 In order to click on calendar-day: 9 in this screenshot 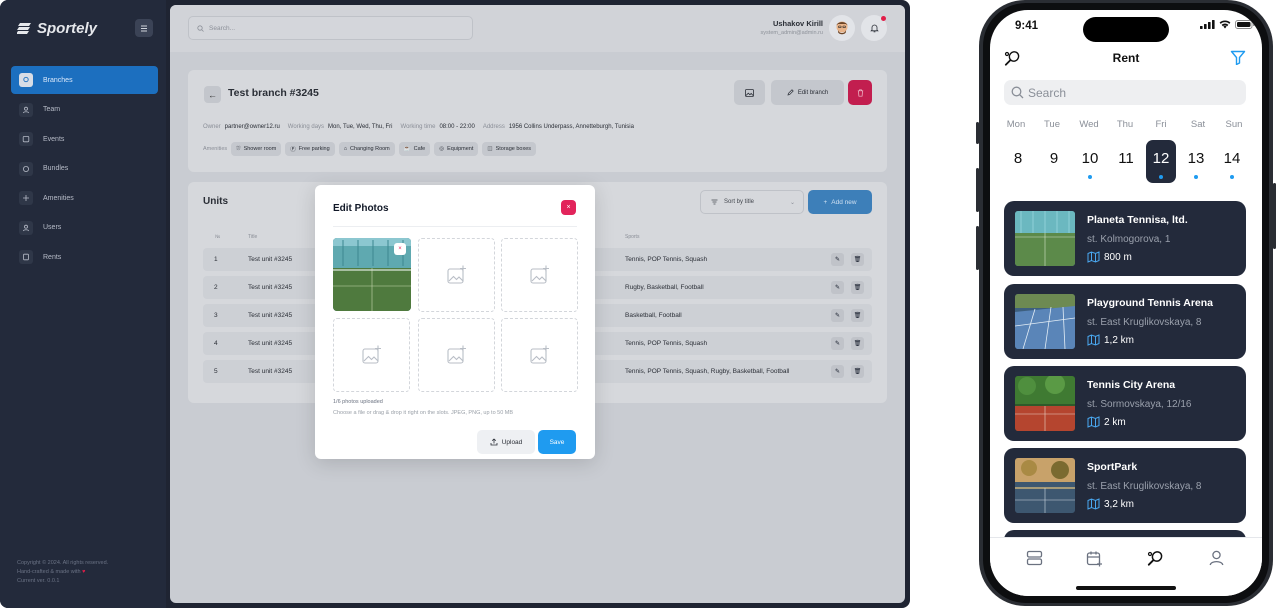, I will do `click(1054, 161)`.